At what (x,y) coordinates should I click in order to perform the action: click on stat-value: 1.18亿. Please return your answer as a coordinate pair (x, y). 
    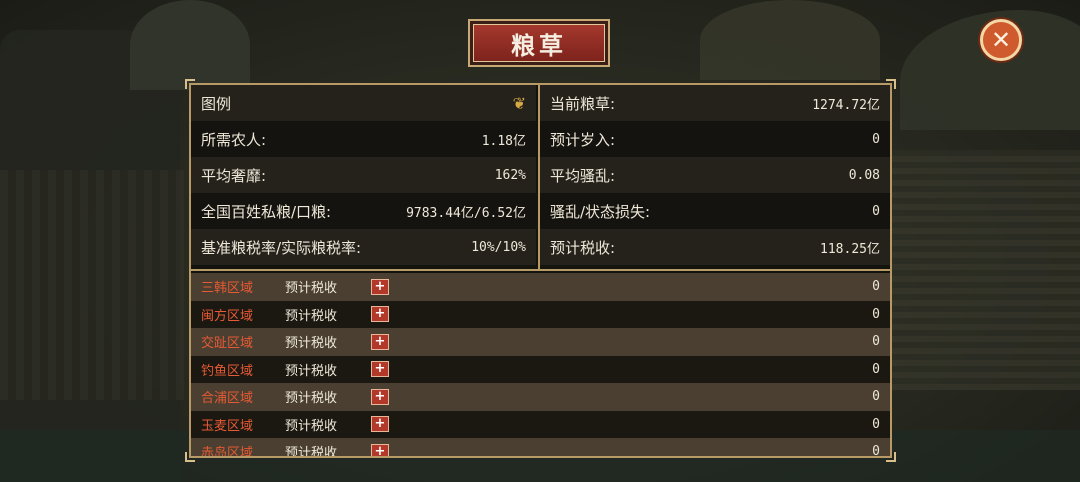
    Looking at the image, I should click on (503, 141).